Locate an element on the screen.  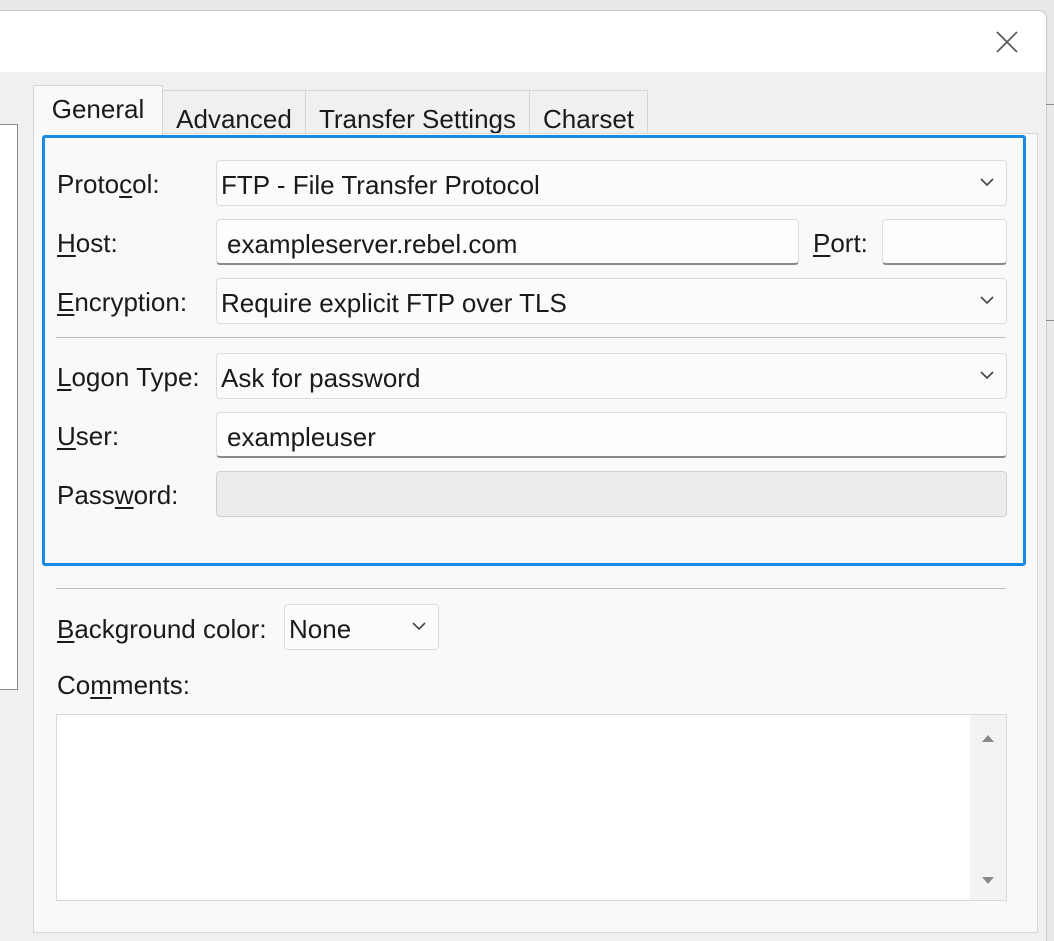
port-label: Port: is located at coordinates (840, 243).